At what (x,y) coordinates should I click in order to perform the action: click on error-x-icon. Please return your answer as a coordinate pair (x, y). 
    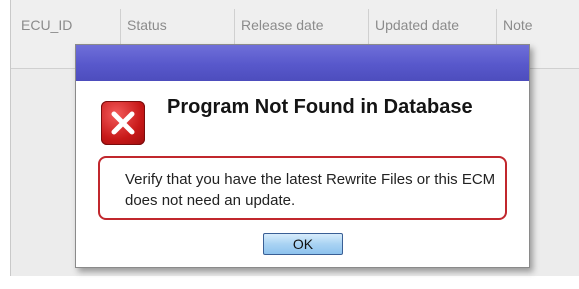
    Looking at the image, I should click on (123, 123).